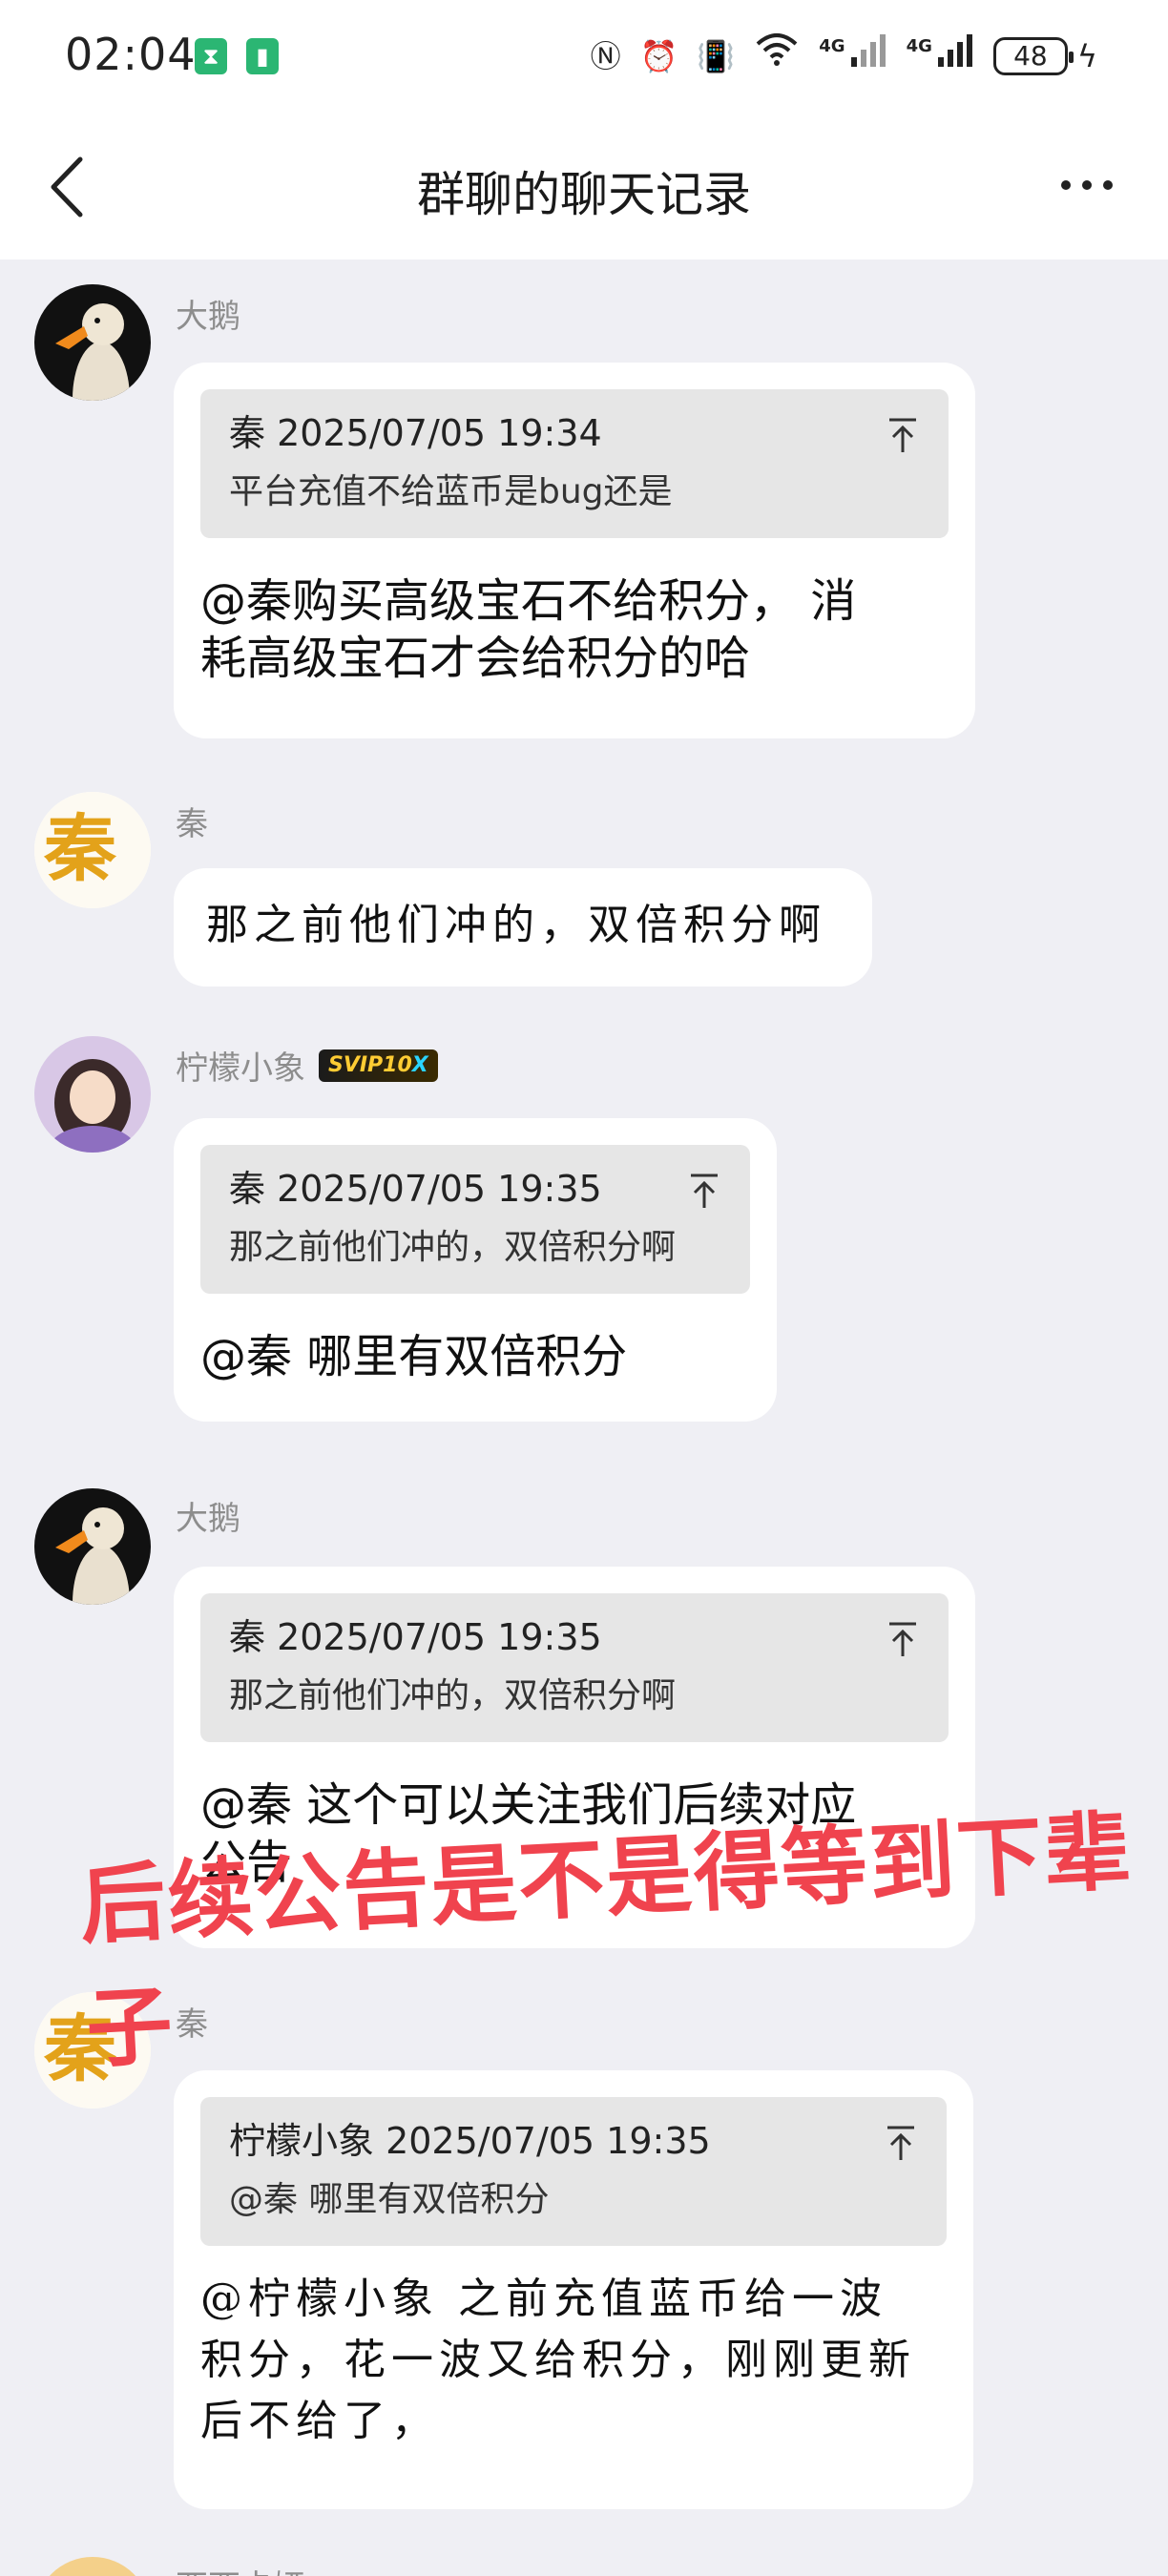 The width and height of the screenshot is (1168, 2576). I want to click on wifi-icon, so click(777, 56).